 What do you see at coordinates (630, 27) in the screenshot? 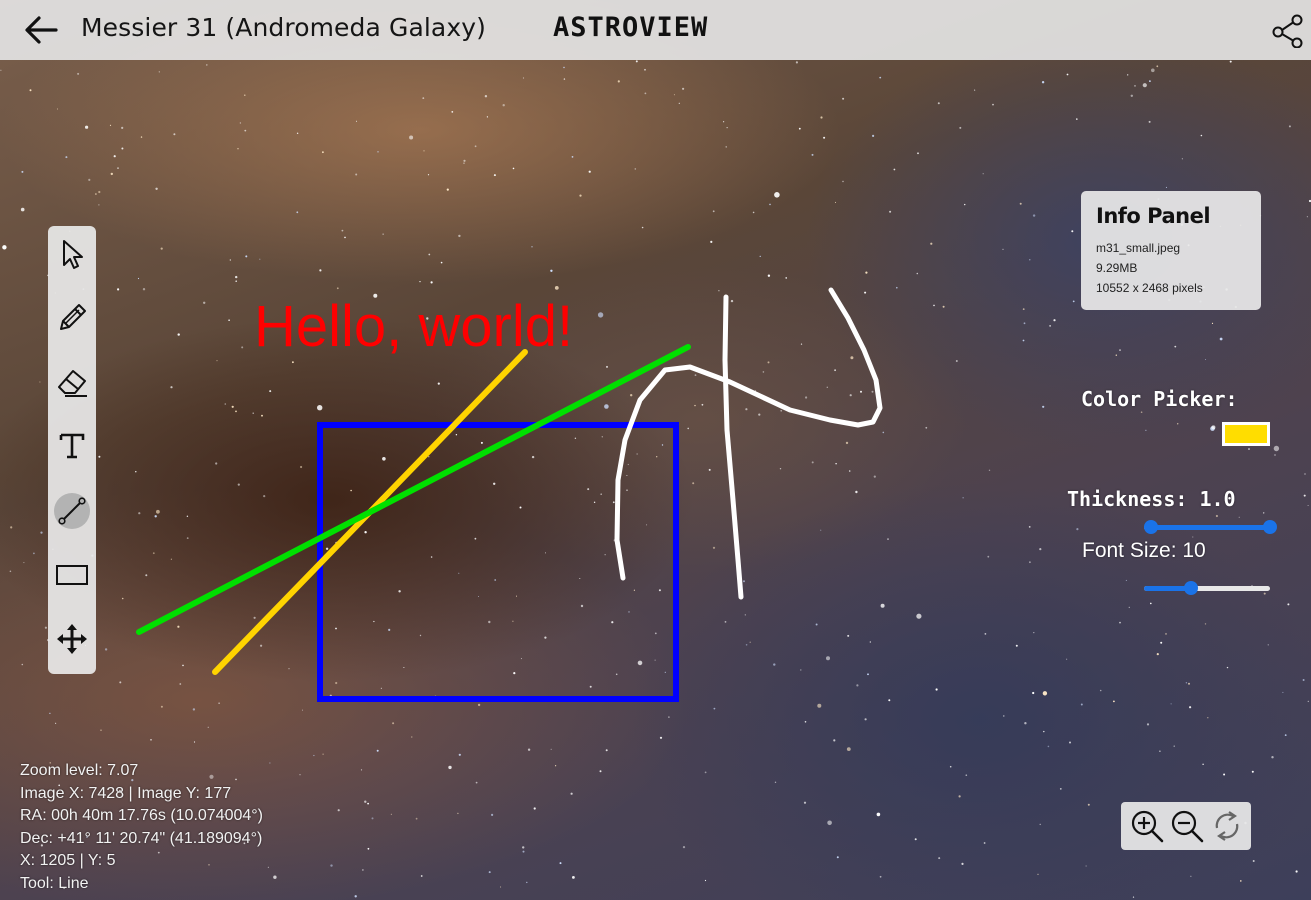
I see `brand-logo: ASTROVIEW` at bounding box center [630, 27].